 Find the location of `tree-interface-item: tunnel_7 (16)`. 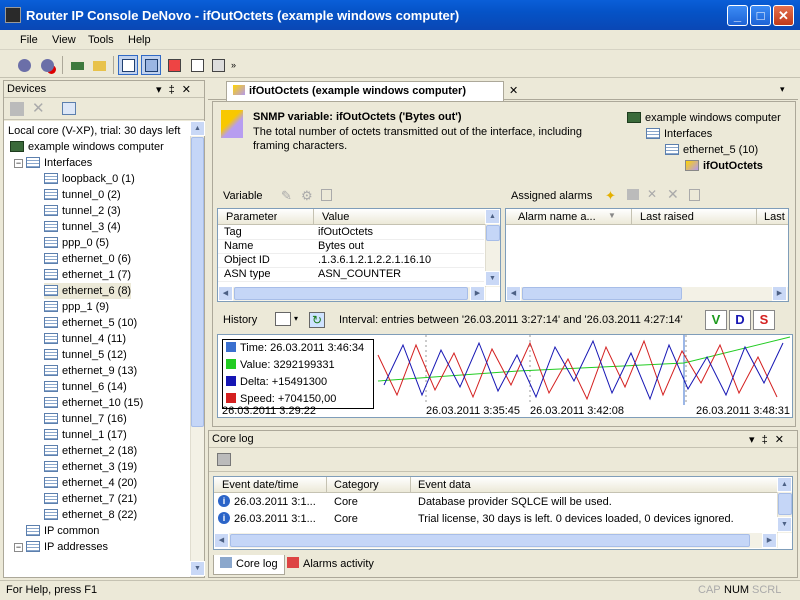

tree-interface-item: tunnel_7 (16) is located at coordinates (85, 419).